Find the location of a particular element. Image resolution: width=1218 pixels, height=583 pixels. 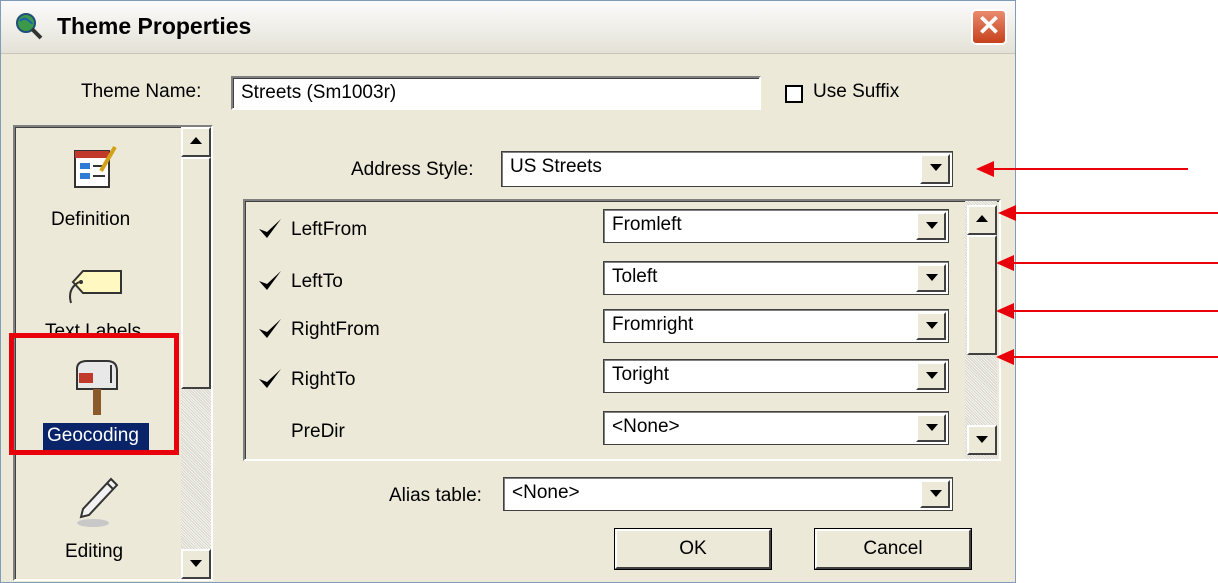

address-style-value: US Streets is located at coordinates (556, 166).